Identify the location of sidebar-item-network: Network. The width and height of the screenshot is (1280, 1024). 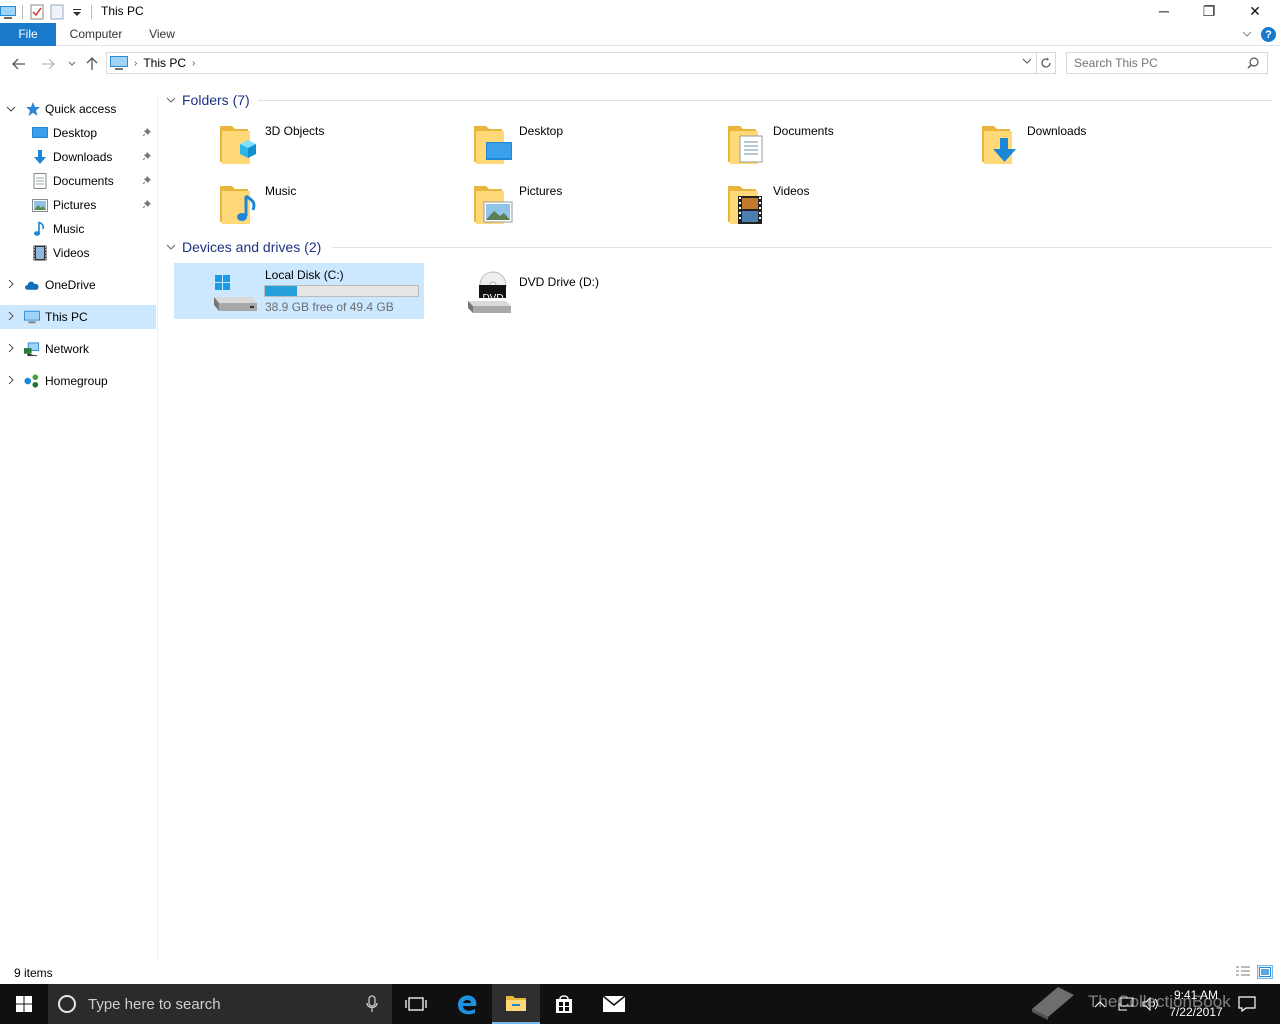
(78, 349).